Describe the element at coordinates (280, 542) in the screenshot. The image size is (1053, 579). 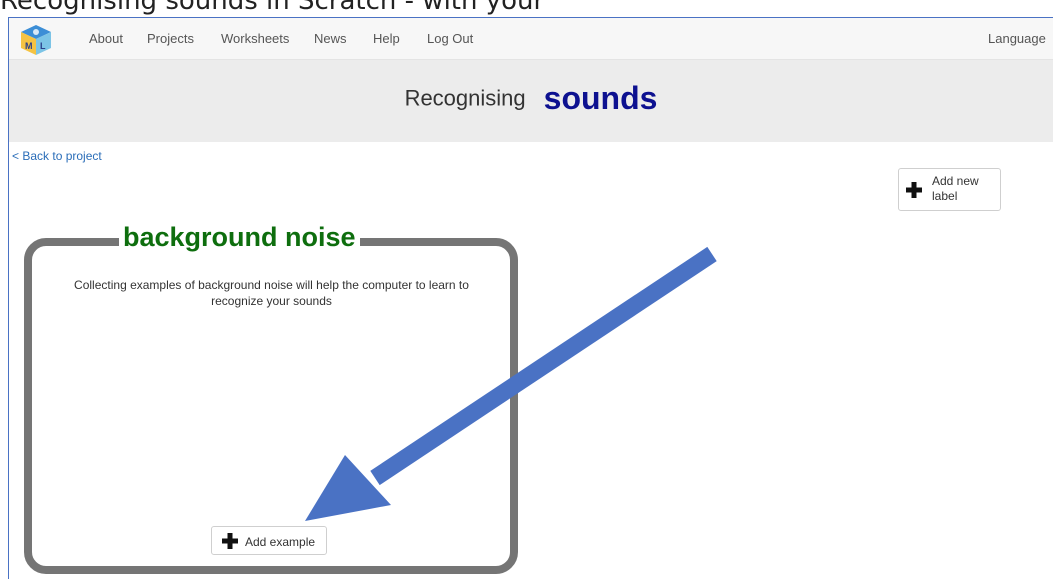
I see `add-example-text: Add example` at that location.